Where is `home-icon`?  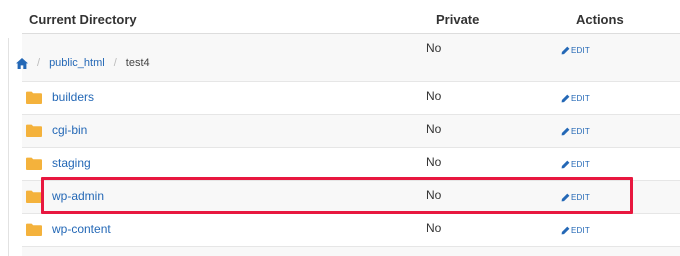
home-icon is located at coordinates (22, 63).